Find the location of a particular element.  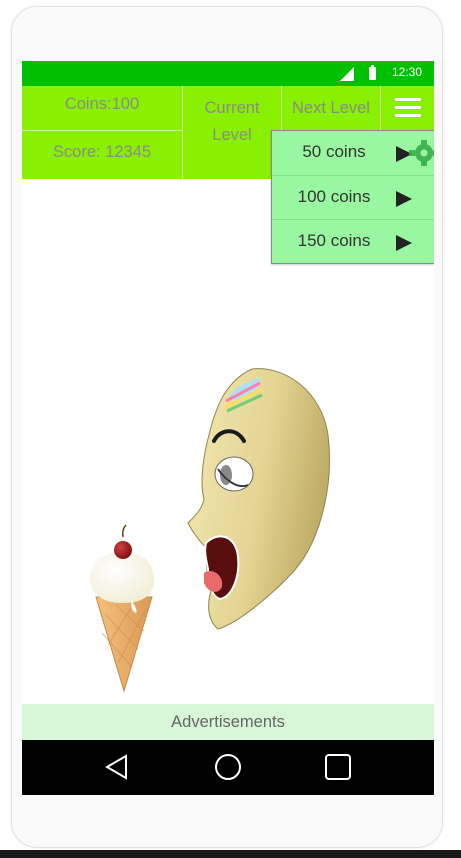

coin-option-50: 50 coins is located at coordinates (353, 153).